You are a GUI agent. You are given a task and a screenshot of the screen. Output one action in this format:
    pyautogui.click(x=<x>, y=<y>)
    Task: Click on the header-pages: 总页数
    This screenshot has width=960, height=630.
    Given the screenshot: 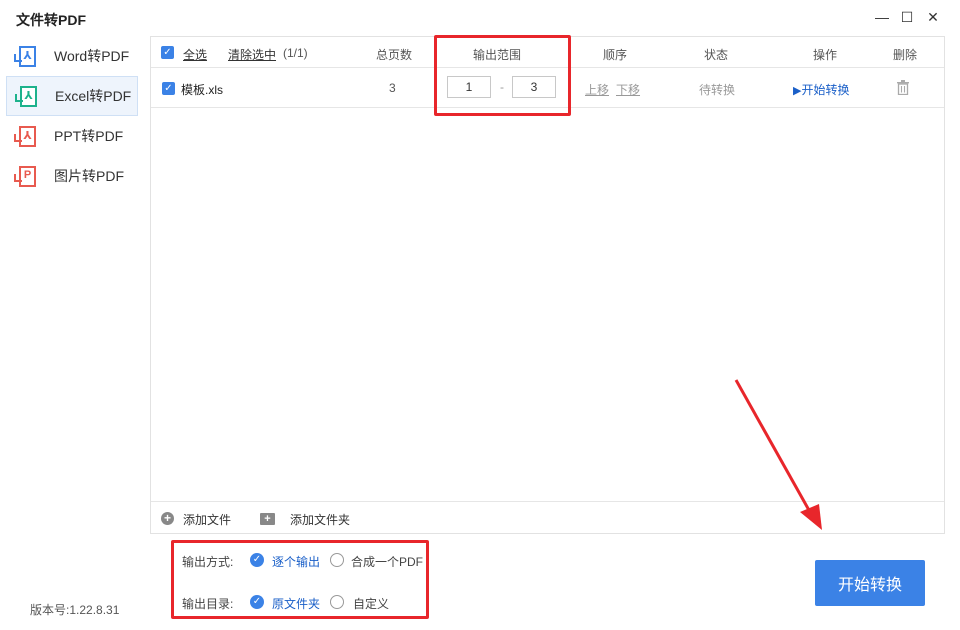 What is the action you would take?
    pyautogui.click(x=394, y=55)
    